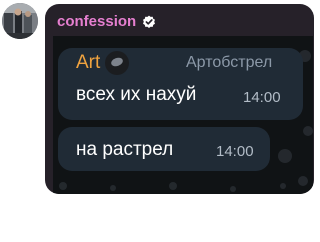 The height and width of the screenshot is (242, 320). I want to click on sender-row: Art, so click(103, 63).